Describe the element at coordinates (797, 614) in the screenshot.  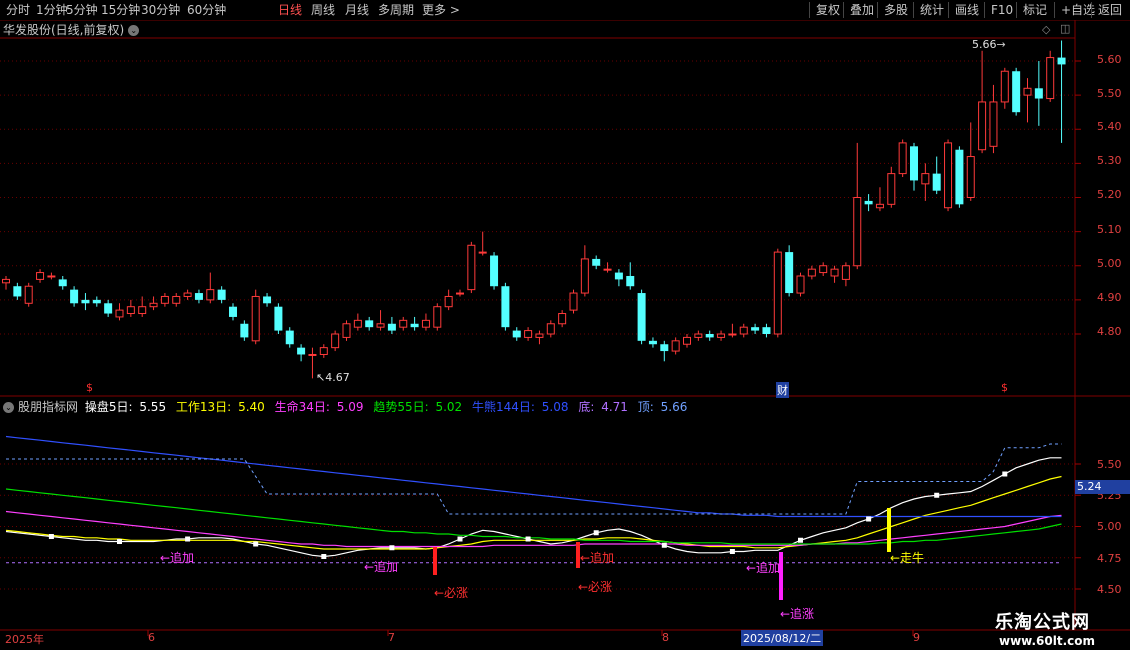
I see `signal-label: ←追涨` at that location.